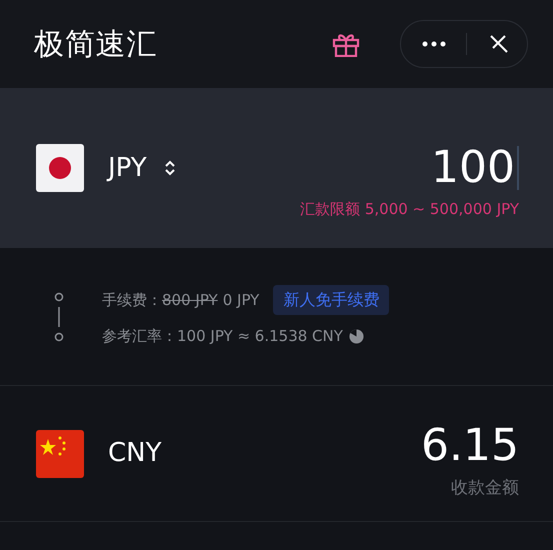  Describe the element at coordinates (169, 168) in the screenshot. I see `sort-icon` at that location.